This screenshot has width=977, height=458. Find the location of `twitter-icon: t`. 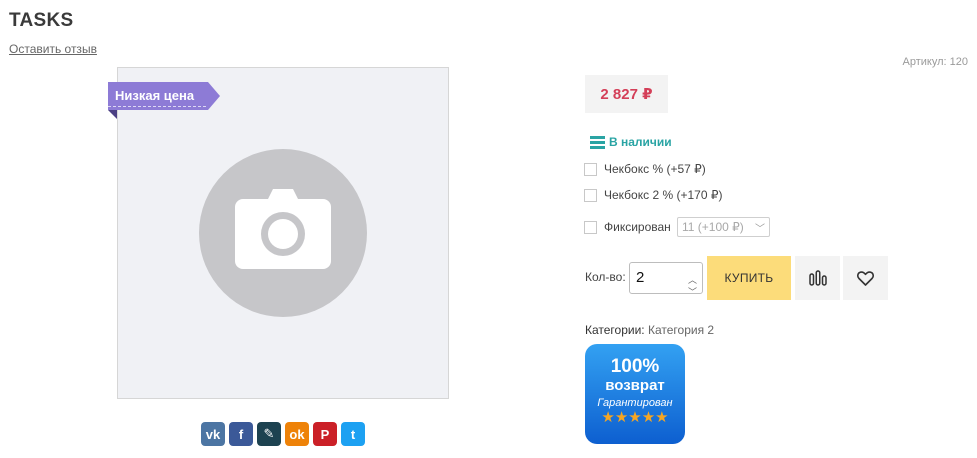

twitter-icon: t is located at coordinates (353, 434).